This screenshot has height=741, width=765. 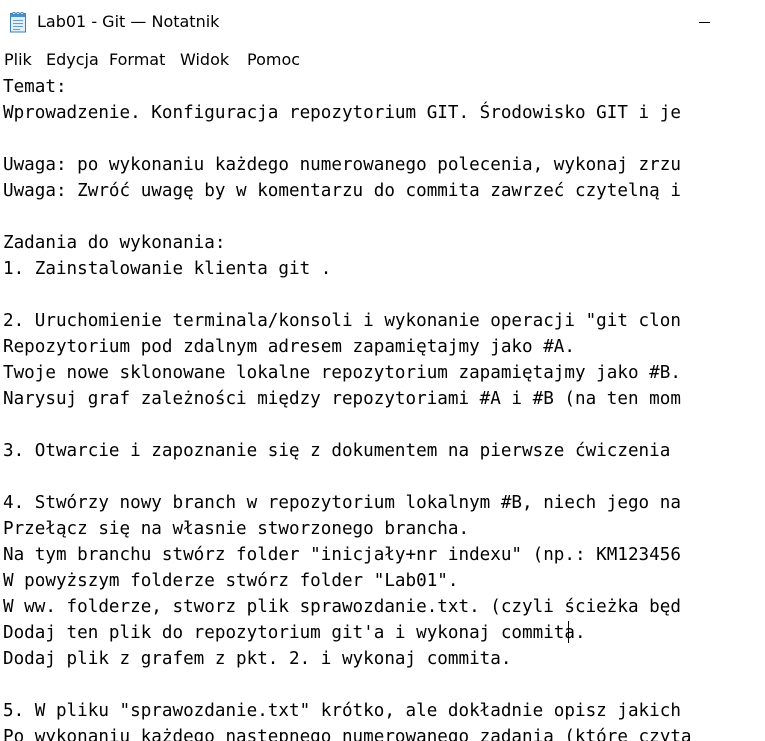 What do you see at coordinates (137, 59) in the screenshot?
I see `menu-format: Format` at bounding box center [137, 59].